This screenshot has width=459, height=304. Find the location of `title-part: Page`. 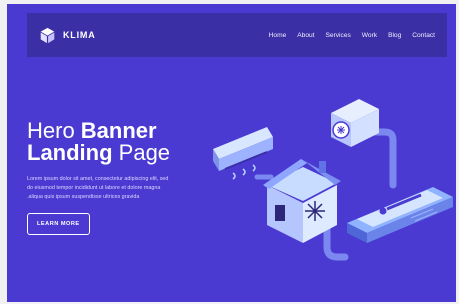

title-part: Page is located at coordinates (141, 152).